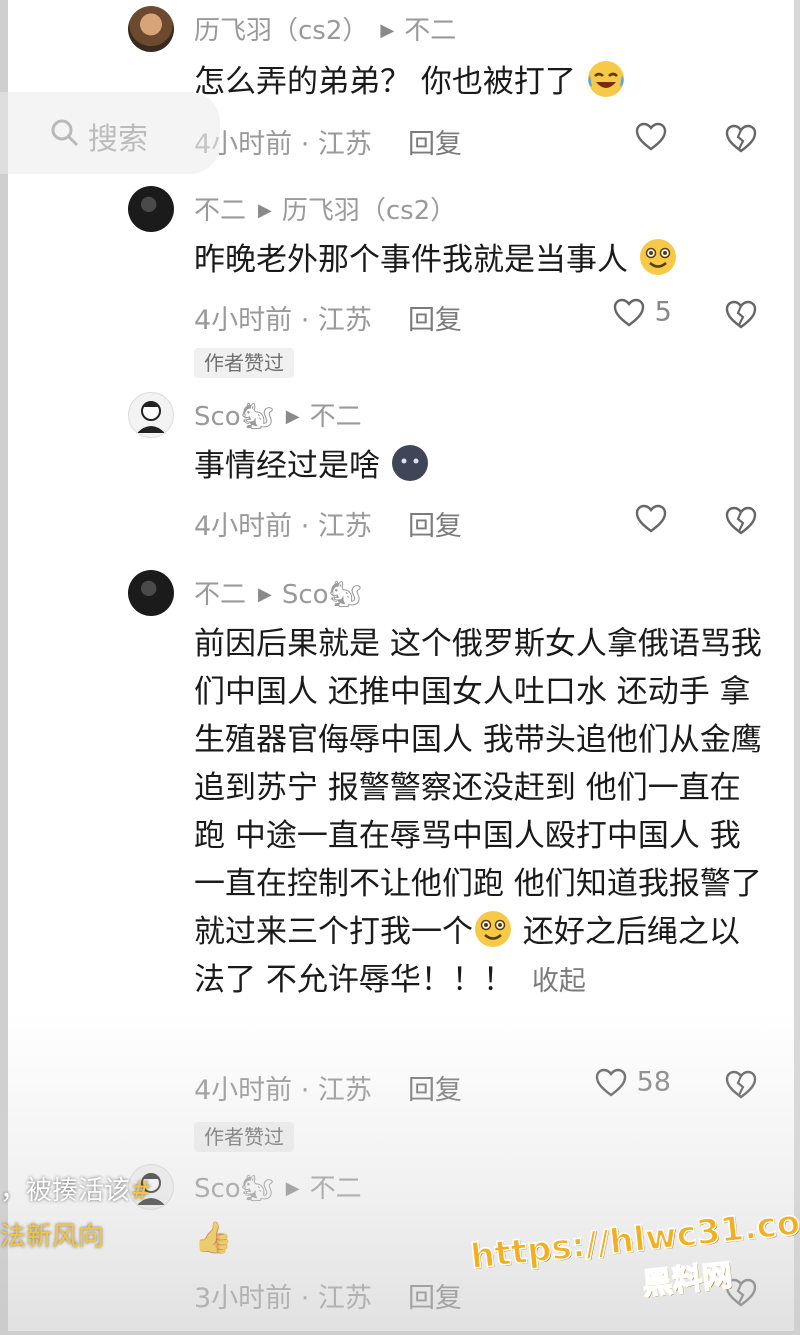  Describe the element at coordinates (65, 133) in the screenshot. I see `search-icon` at that location.